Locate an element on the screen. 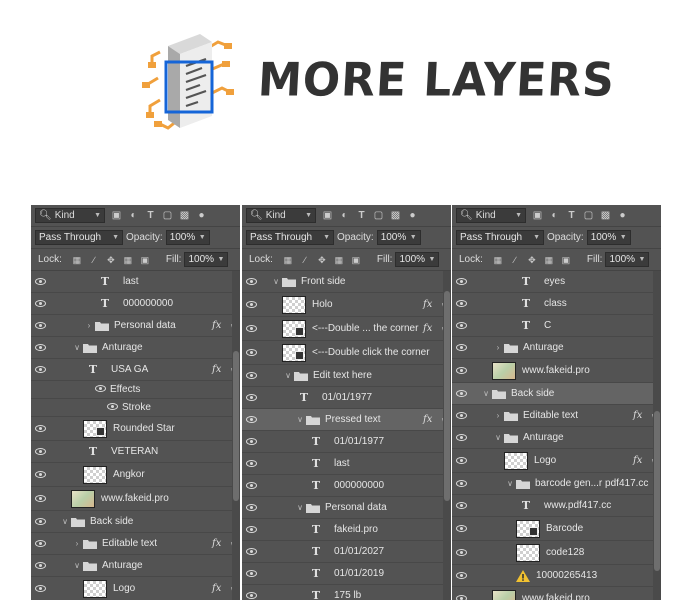 The width and height of the screenshot is (692, 600). expand-arrow-closed-icon: › is located at coordinates (498, 347).